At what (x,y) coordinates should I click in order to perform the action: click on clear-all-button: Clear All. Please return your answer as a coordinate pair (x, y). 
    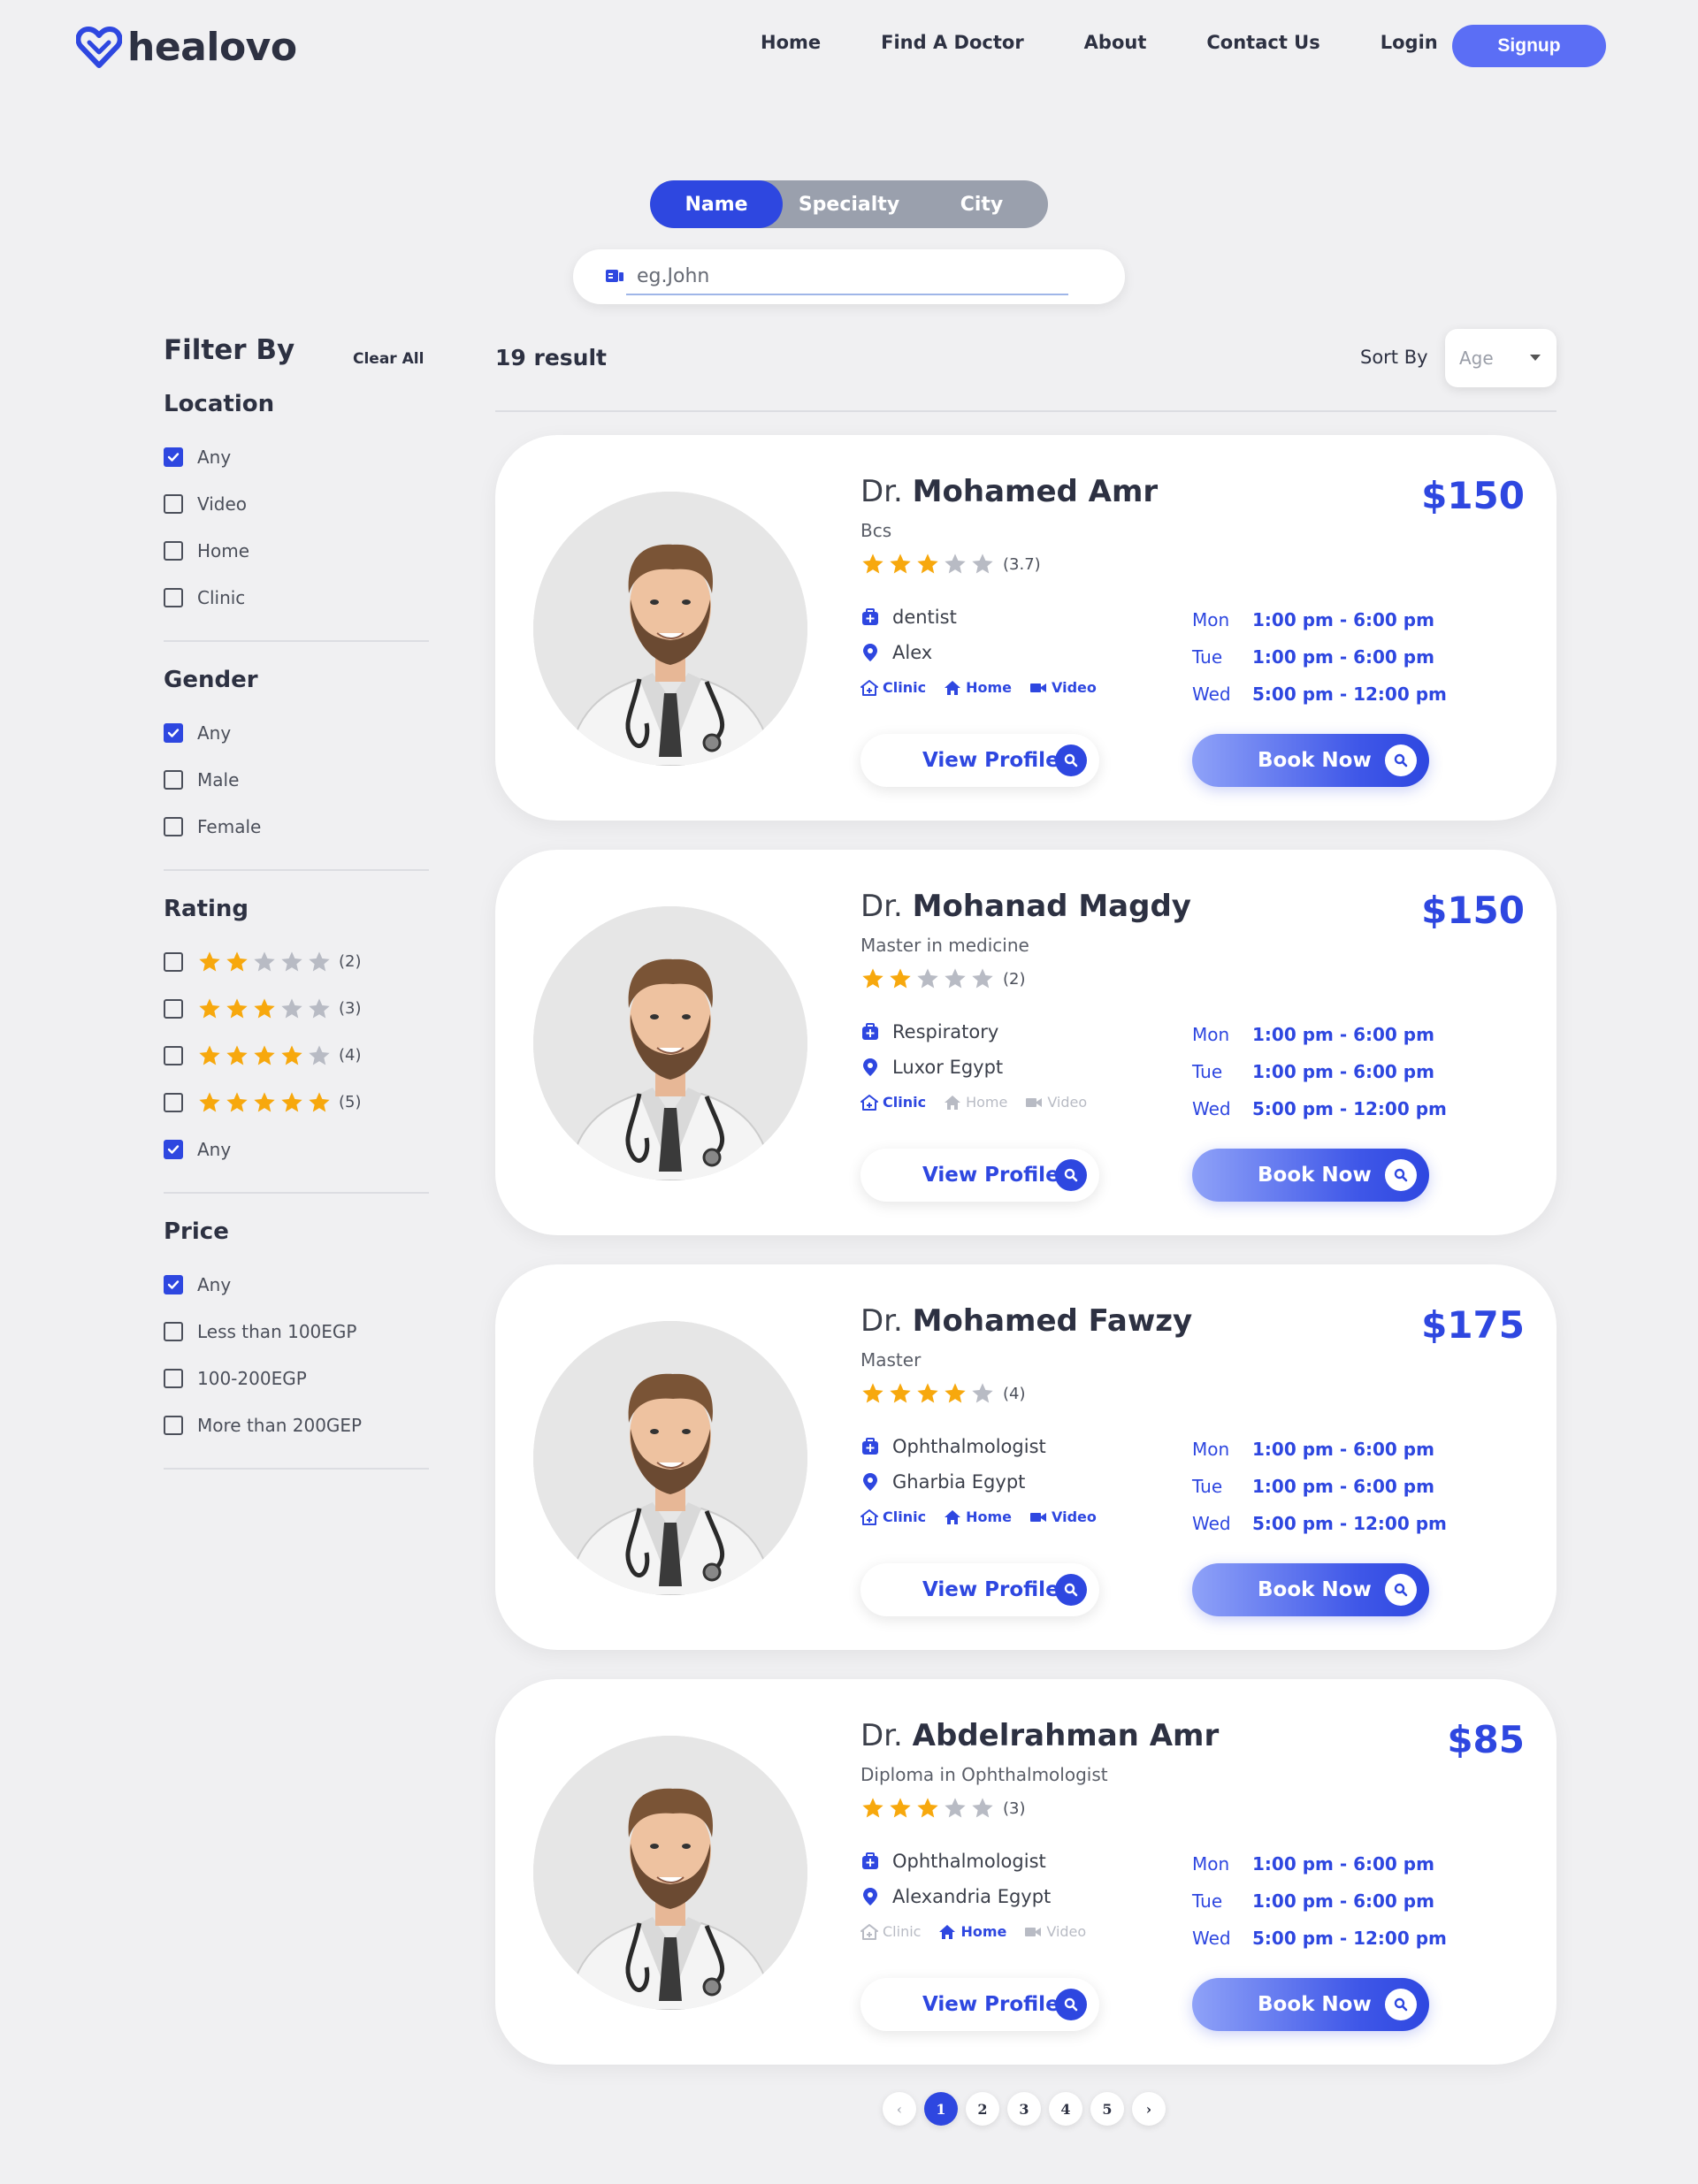
    Looking at the image, I should click on (388, 359).